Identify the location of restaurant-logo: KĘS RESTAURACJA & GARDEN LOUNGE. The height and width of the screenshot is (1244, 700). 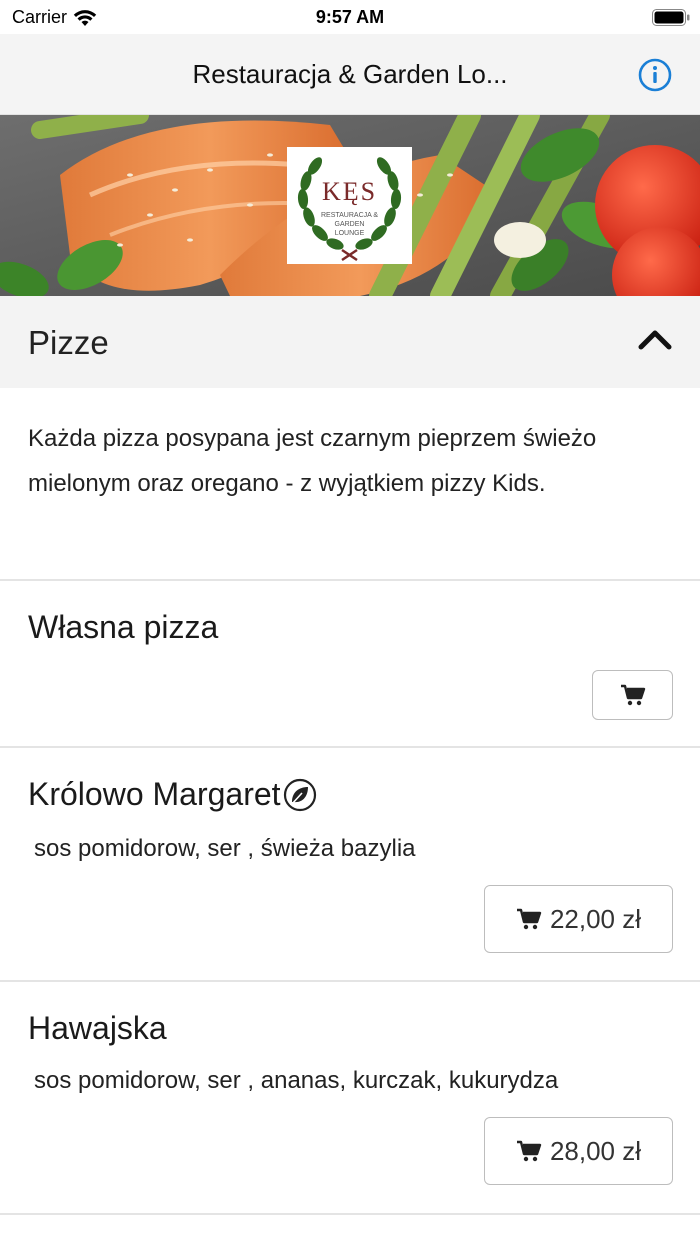
(349, 205).